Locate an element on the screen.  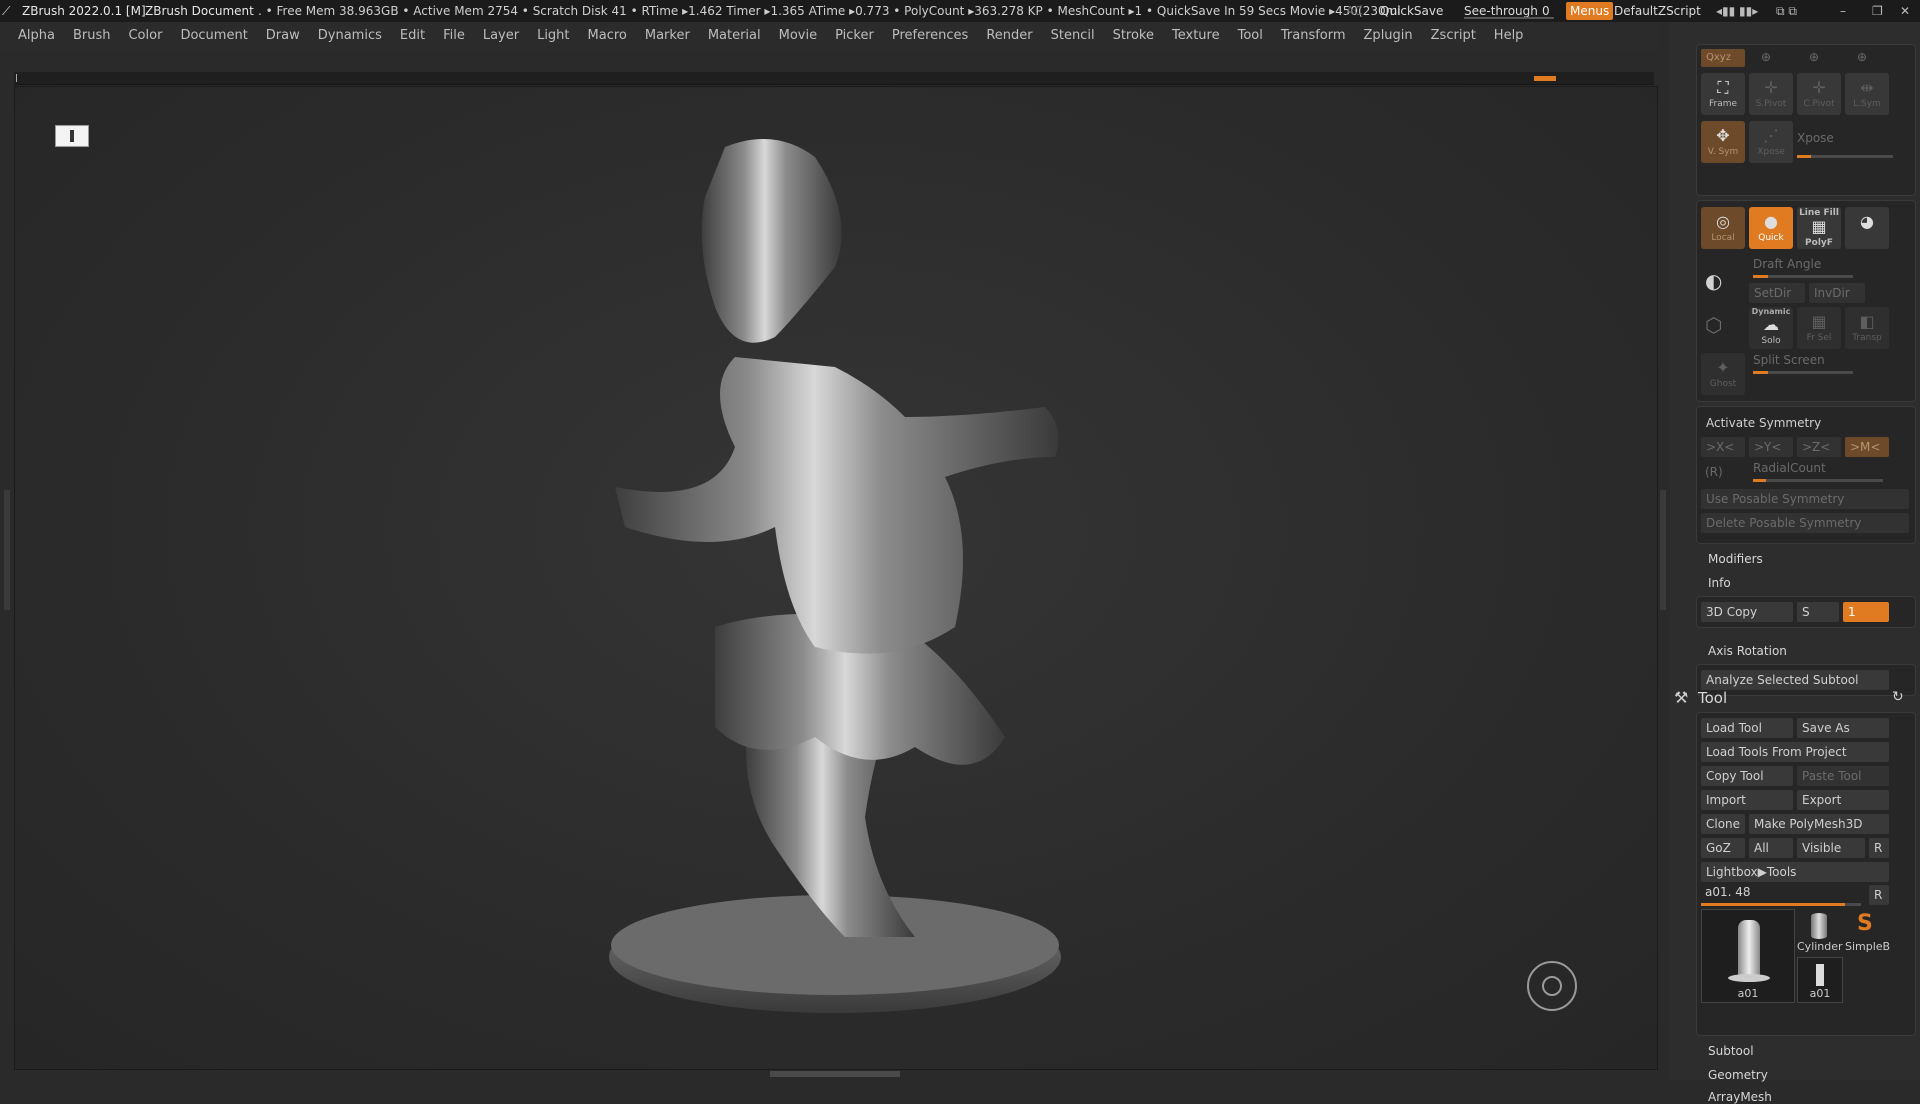
menu-preferences: Preferences is located at coordinates (930, 36).